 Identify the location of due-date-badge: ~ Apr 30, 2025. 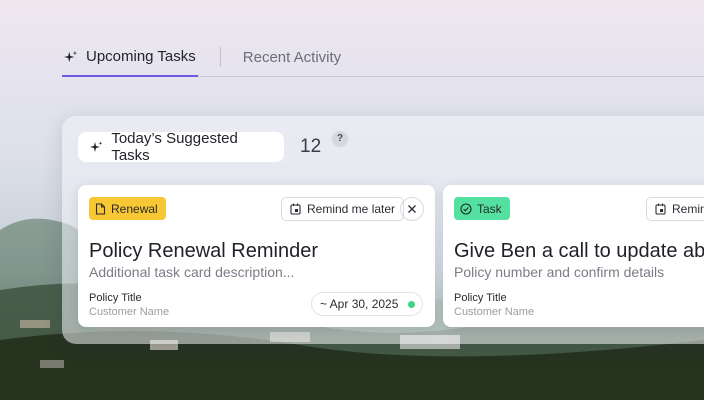
(367, 304).